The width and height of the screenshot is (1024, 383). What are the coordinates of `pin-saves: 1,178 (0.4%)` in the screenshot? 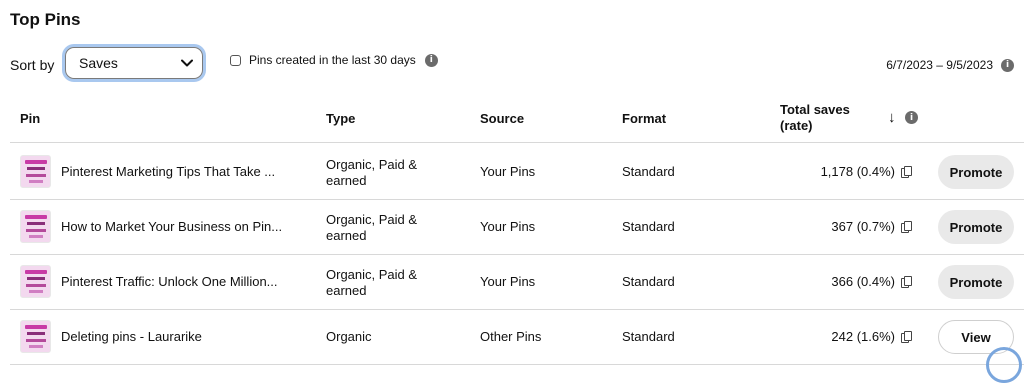 It's located at (866, 171).